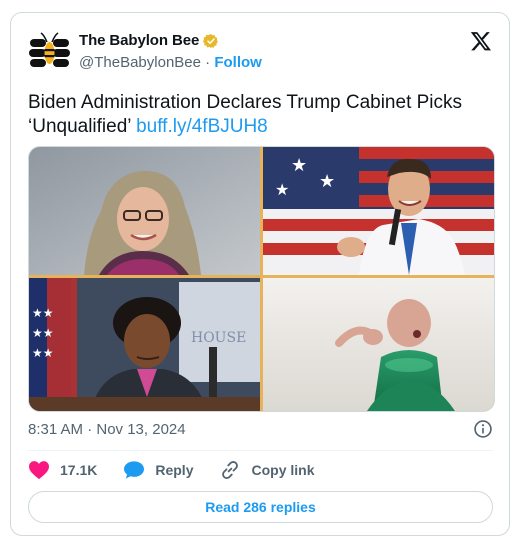 The width and height of the screenshot is (523, 550). What do you see at coordinates (378, 344) in the screenshot?
I see `photo-bottom-right` at bounding box center [378, 344].